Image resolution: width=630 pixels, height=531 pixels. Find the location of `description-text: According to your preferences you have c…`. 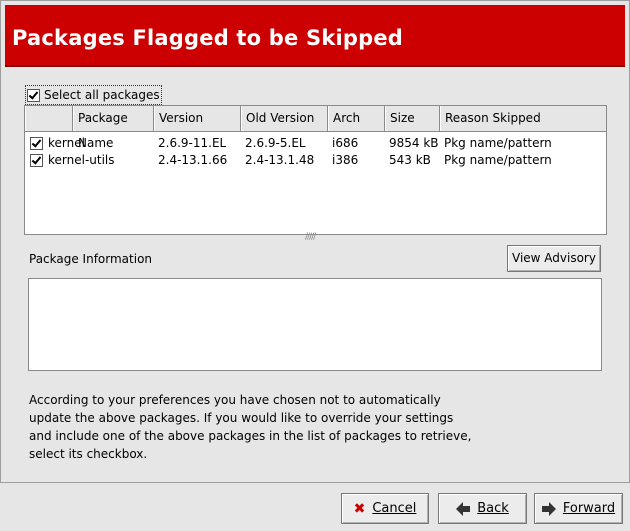

description-text: According to your preferences you have c… is located at coordinates (250, 427).